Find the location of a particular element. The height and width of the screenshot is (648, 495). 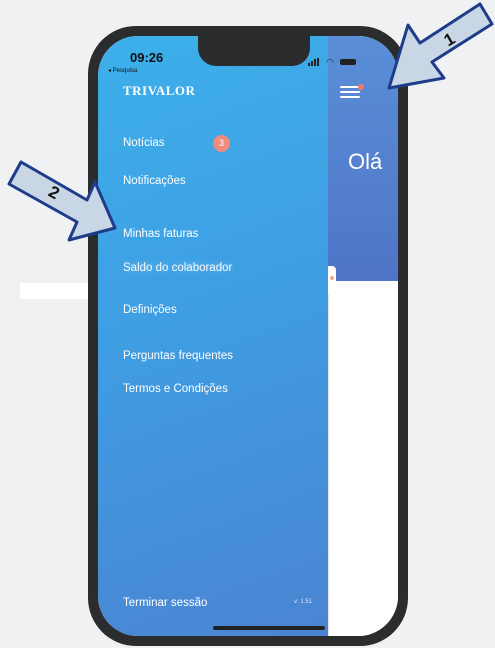

main-content: Olá is located at coordinates (363, 336).